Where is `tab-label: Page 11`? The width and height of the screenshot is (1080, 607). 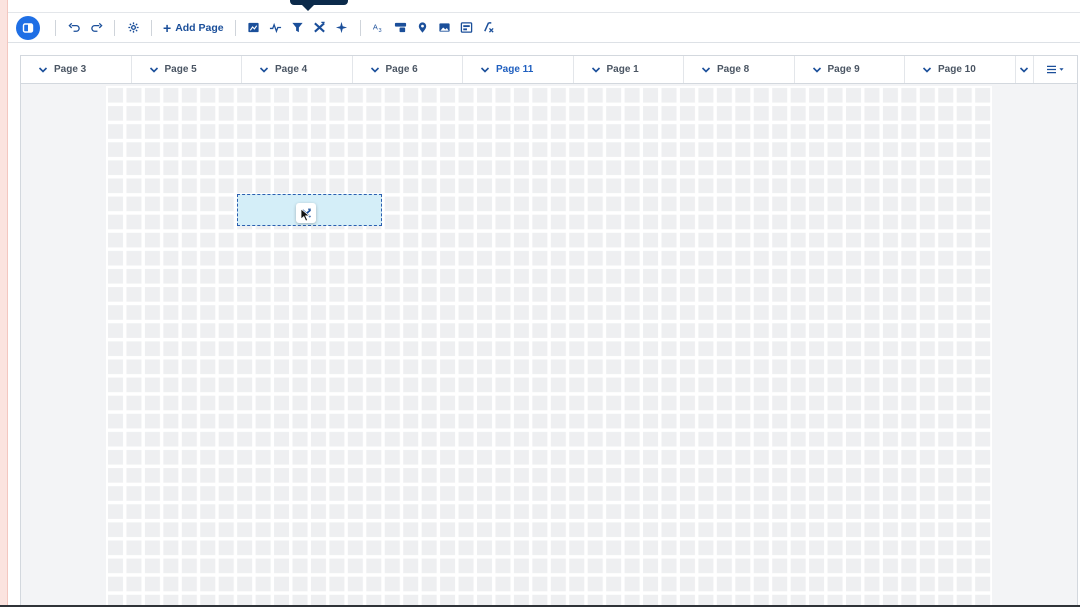 tab-label: Page 11 is located at coordinates (515, 69).